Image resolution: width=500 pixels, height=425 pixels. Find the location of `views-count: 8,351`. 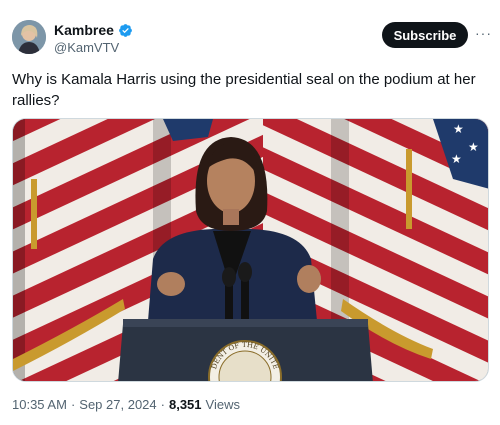

views-count: 8,351 is located at coordinates (185, 404).